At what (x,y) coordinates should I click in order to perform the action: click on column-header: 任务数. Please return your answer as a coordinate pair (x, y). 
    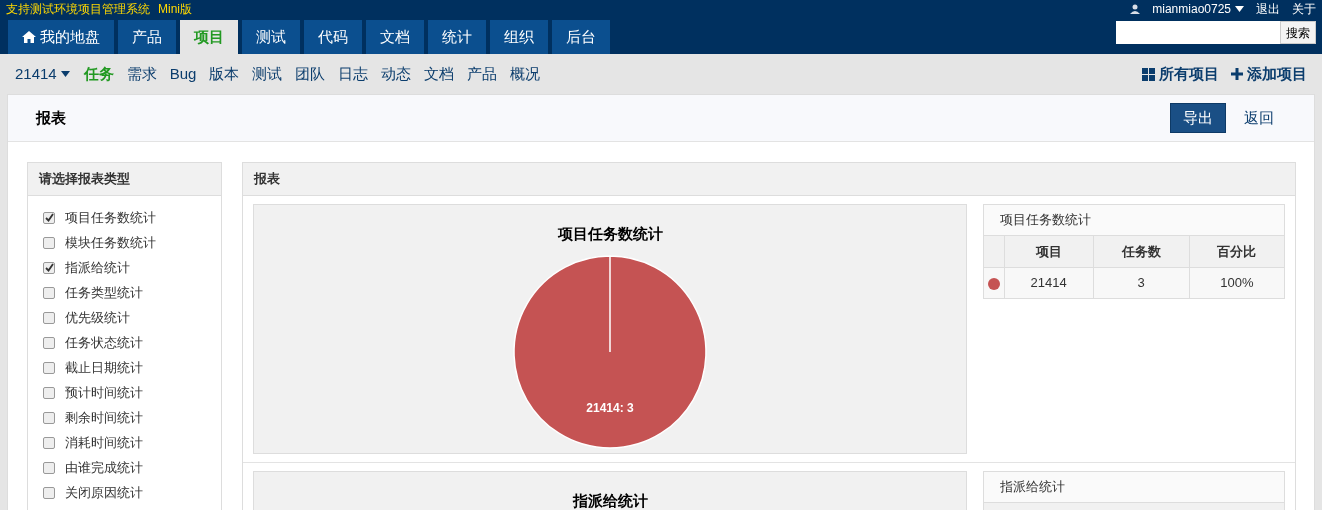
    Looking at the image, I should click on (1141, 251).